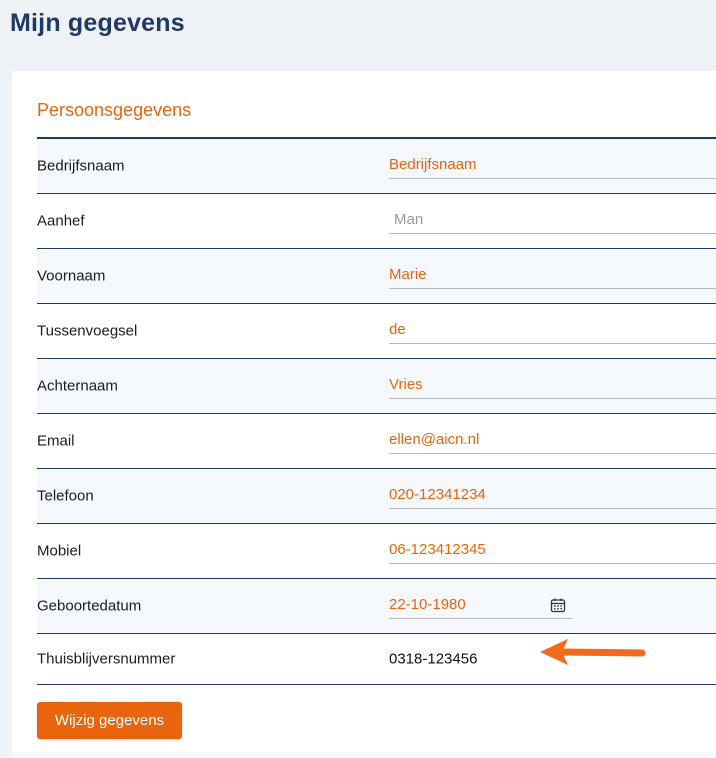 This screenshot has height=758, width=716. What do you see at coordinates (89, 606) in the screenshot?
I see `field-label: Geboortedatum` at bounding box center [89, 606].